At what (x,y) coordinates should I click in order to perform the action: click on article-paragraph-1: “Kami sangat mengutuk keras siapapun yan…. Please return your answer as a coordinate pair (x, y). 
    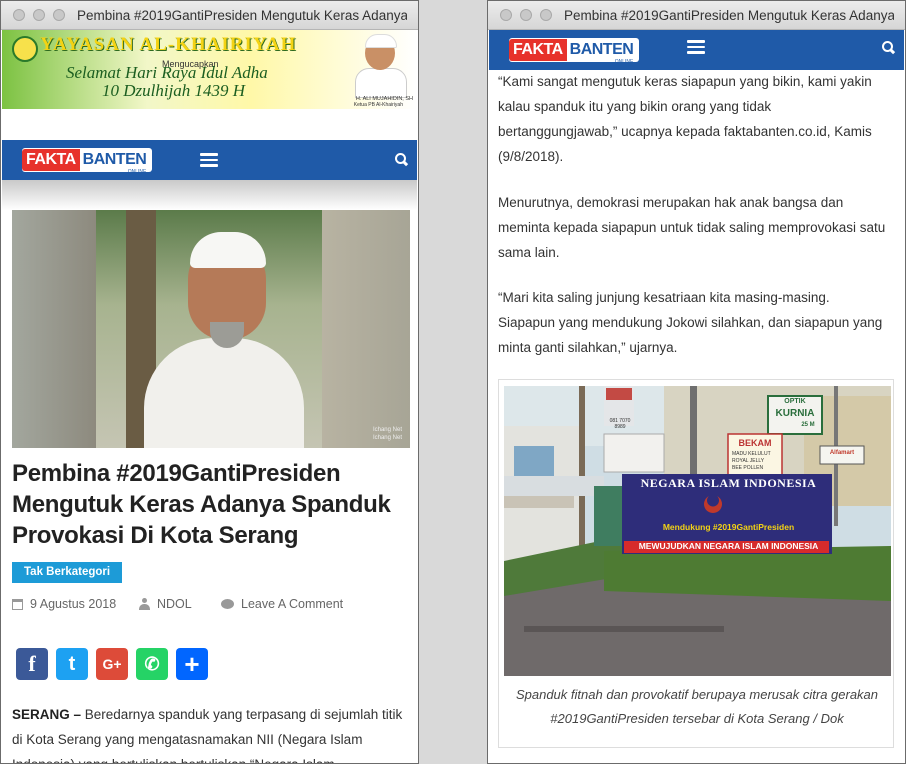
    Looking at the image, I should click on (685, 119).